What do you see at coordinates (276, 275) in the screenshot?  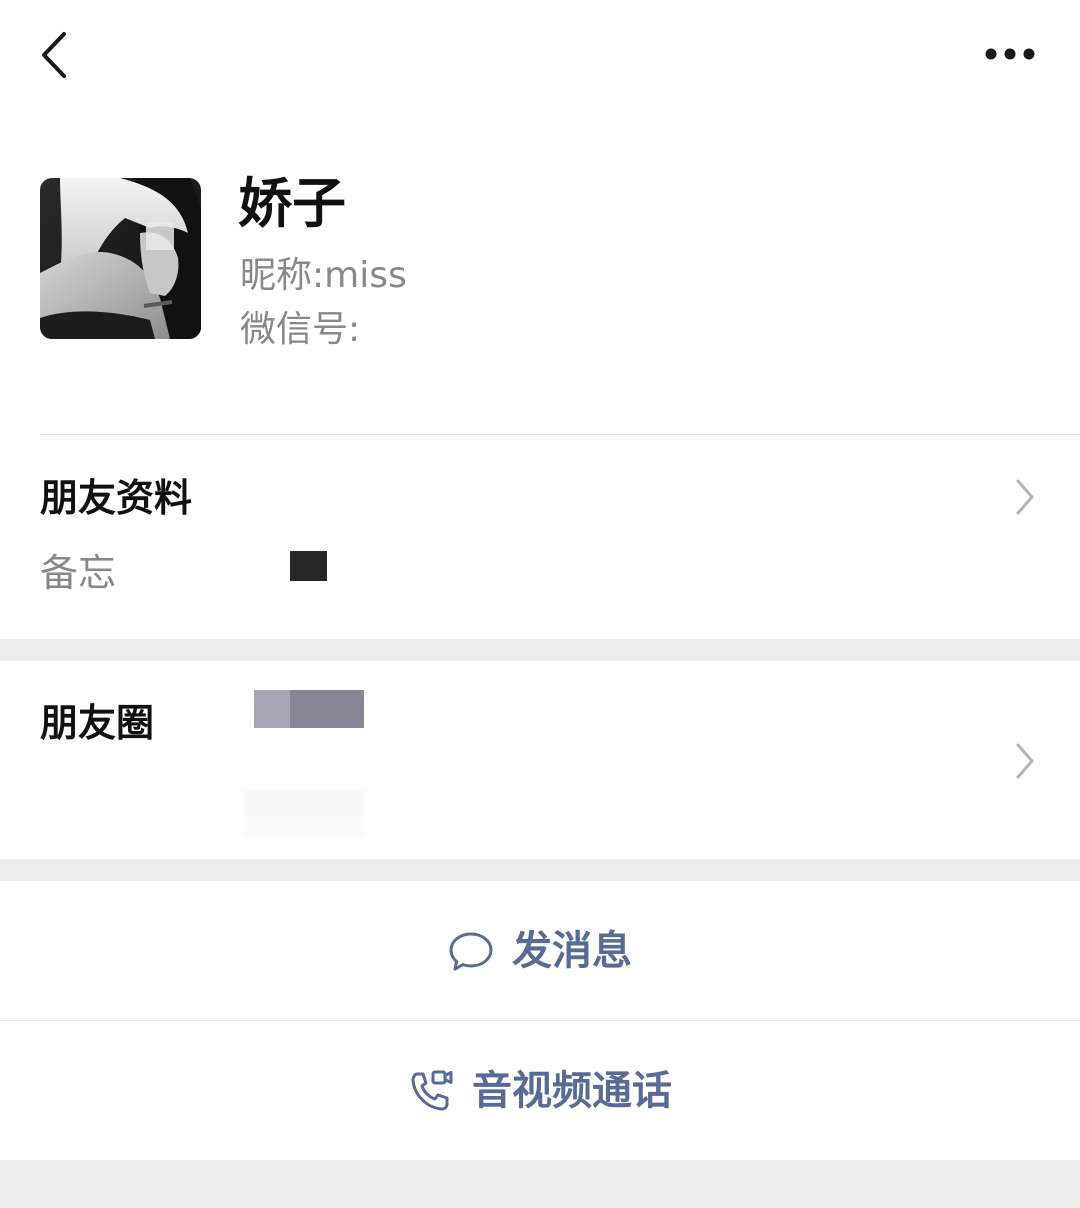 I see `nickname-label: 昵称` at bounding box center [276, 275].